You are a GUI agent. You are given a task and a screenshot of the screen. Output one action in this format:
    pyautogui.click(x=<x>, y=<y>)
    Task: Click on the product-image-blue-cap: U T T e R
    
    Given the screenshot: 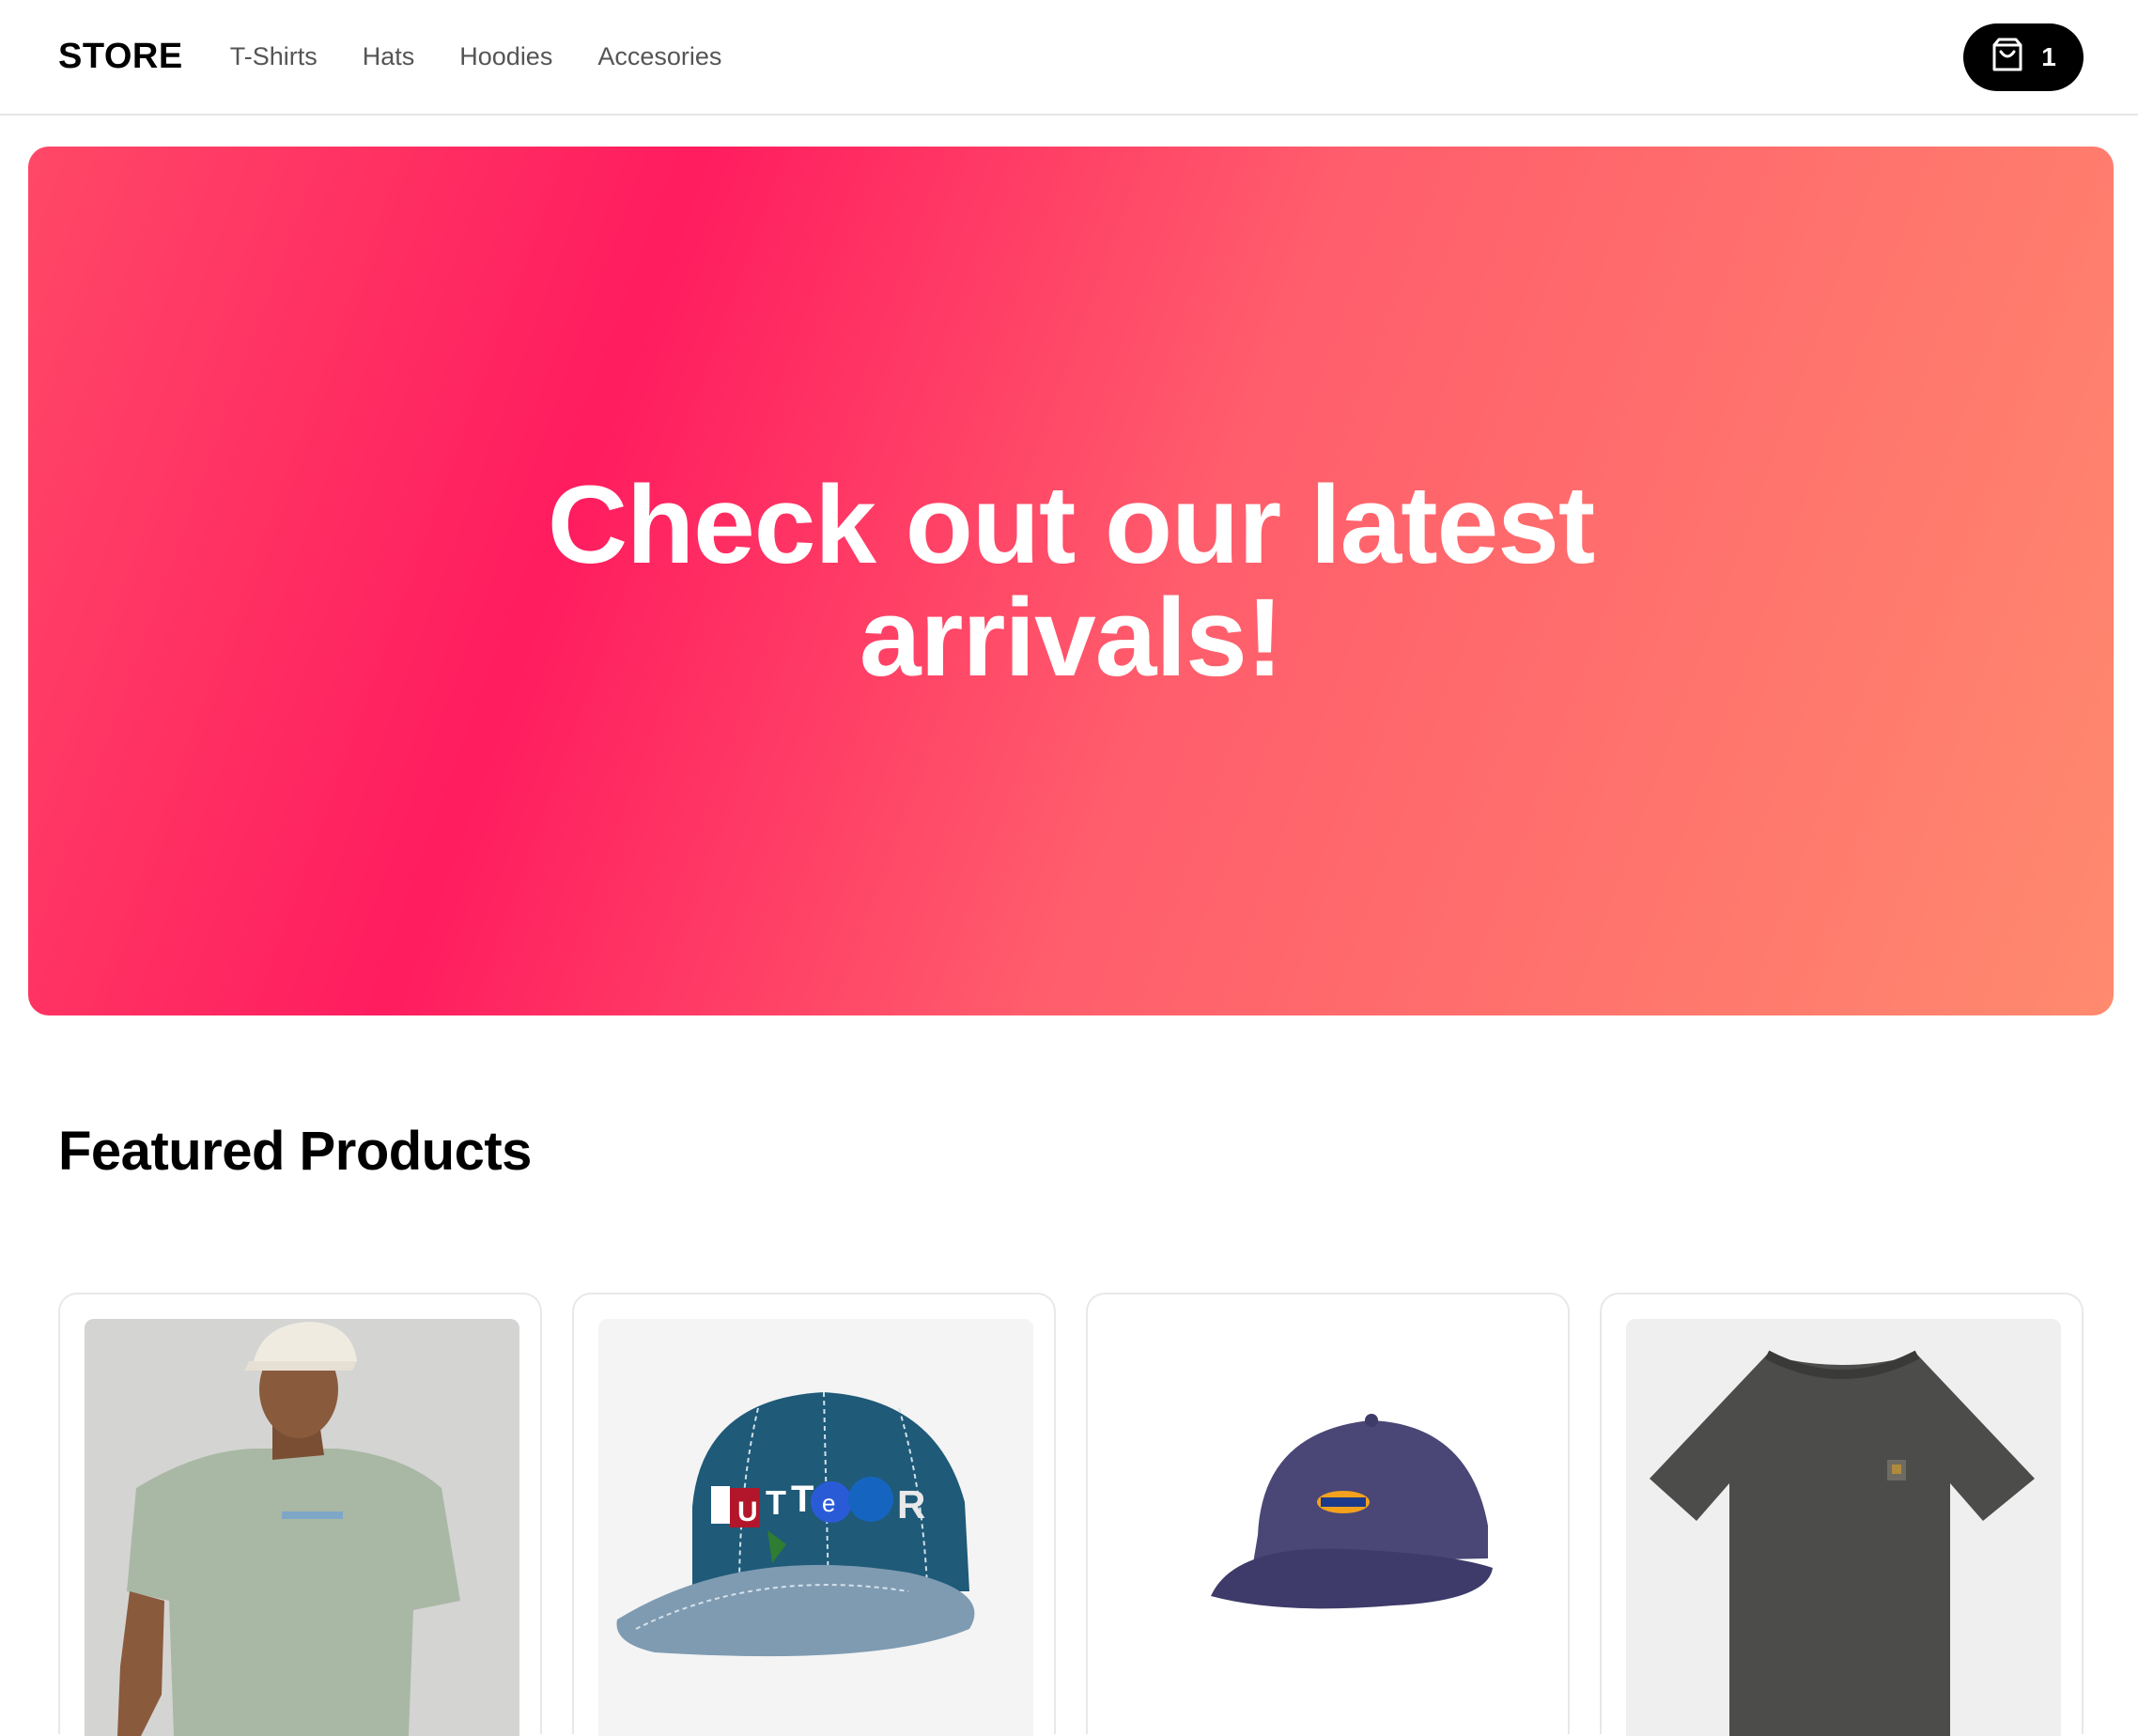 What is the action you would take?
    pyautogui.click(x=815, y=1527)
    